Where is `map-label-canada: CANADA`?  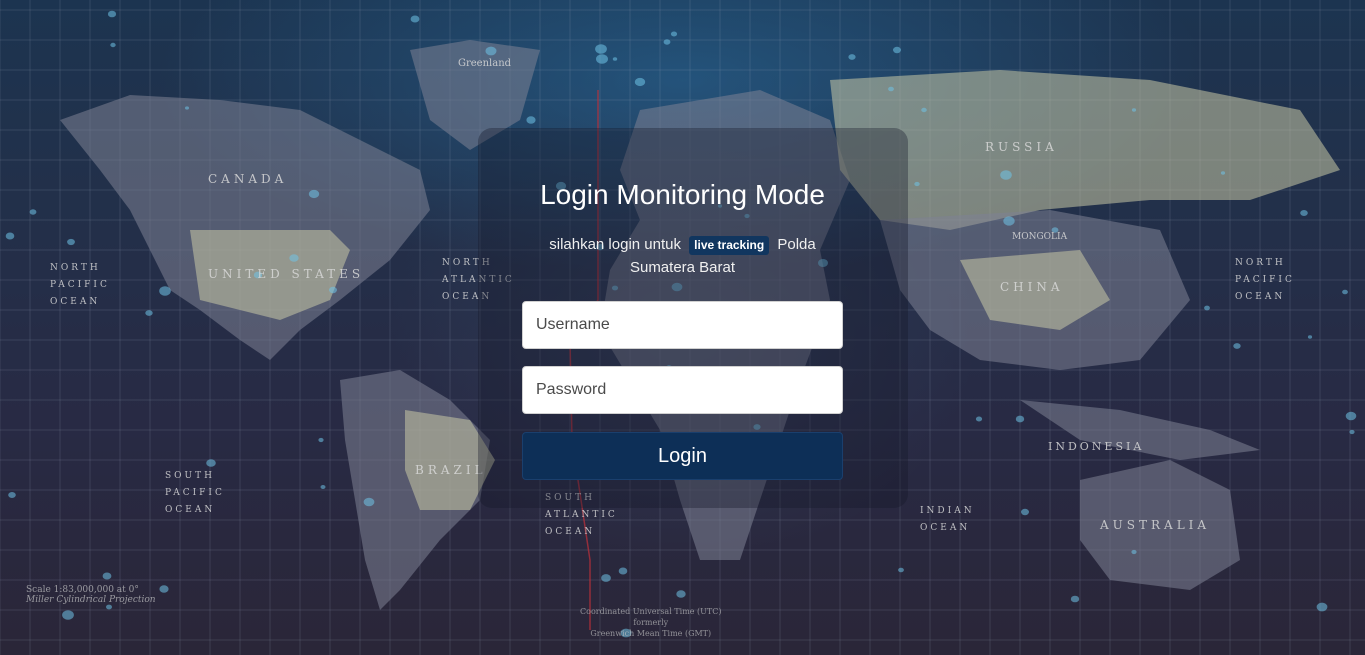 map-label-canada: CANADA is located at coordinates (248, 179).